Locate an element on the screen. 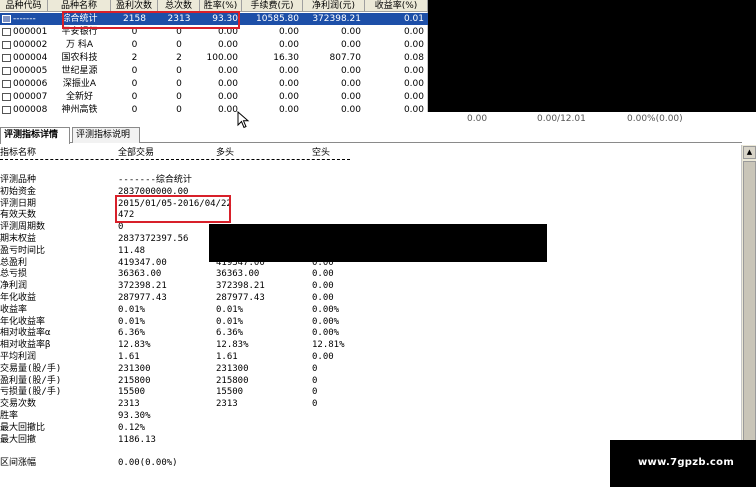 The image size is (756, 487). report-metric-name: 有效天数 is located at coordinates (18, 215).